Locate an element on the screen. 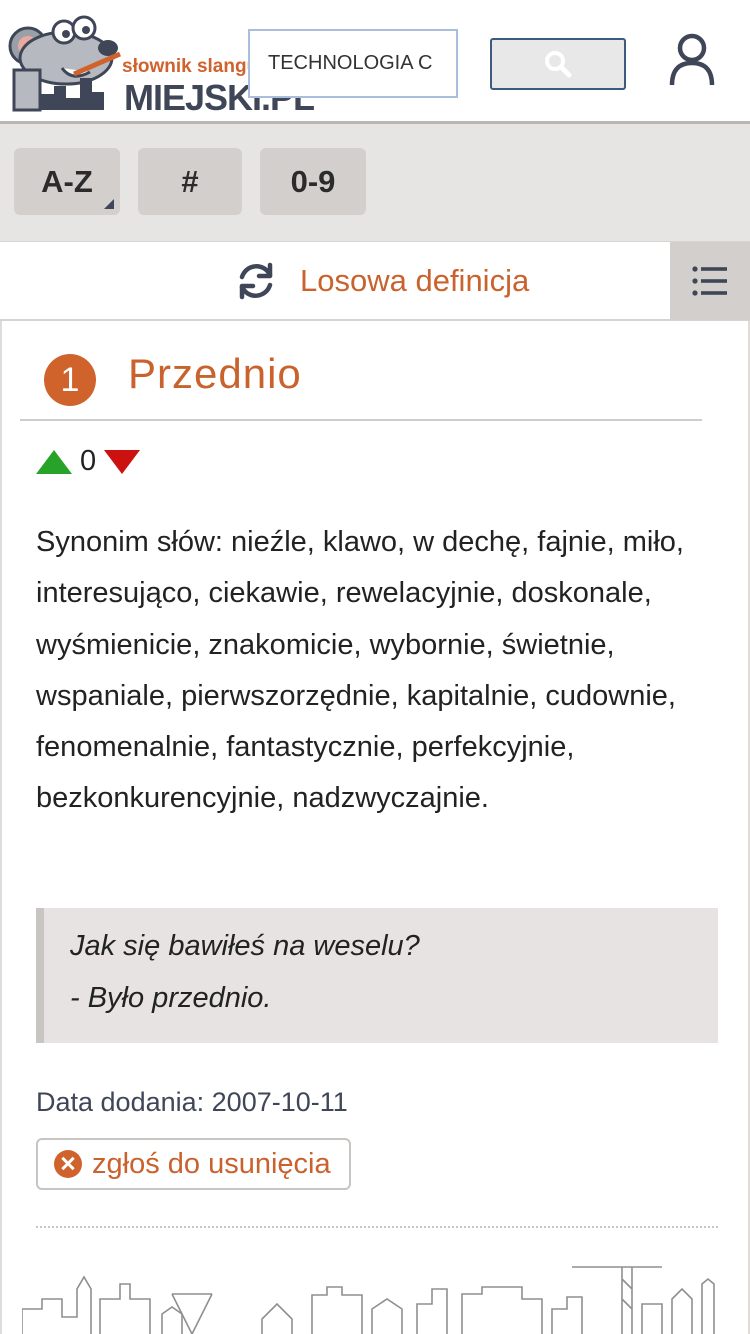 The height and width of the screenshot is (1334, 750). entry-header: 1 Przednio is located at coordinates (361, 383).